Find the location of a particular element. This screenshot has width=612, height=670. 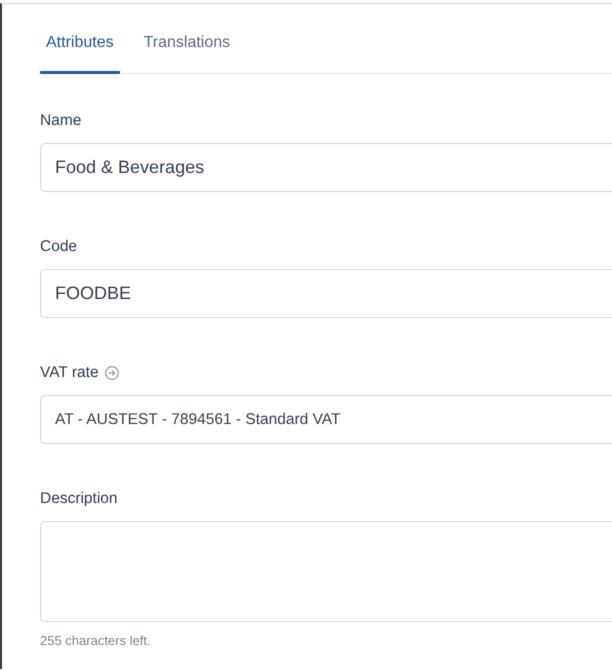

text-area is located at coordinates (326, 571).